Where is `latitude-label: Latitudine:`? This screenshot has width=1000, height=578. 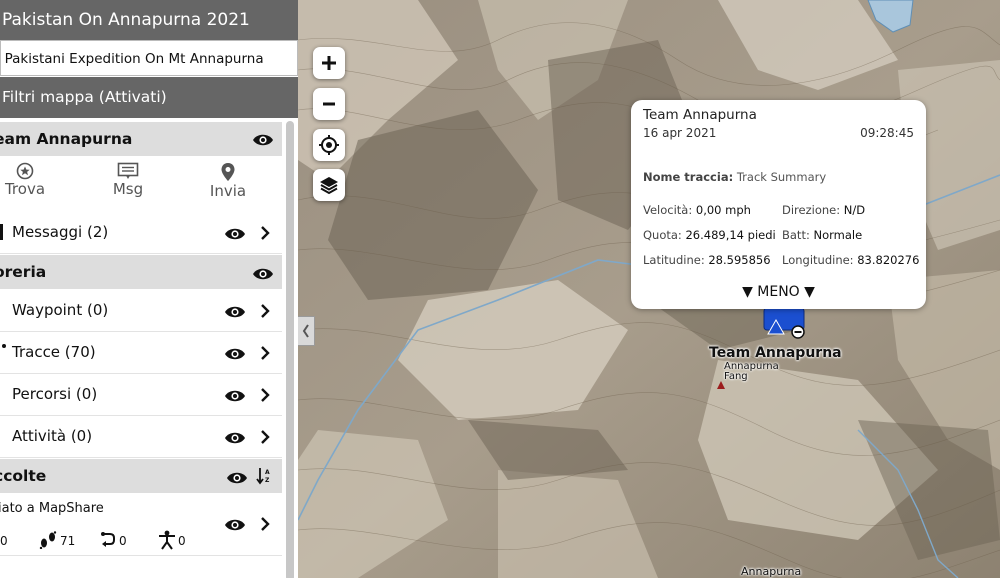 latitude-label: Latitudine: is located at coordinates (674, 260).